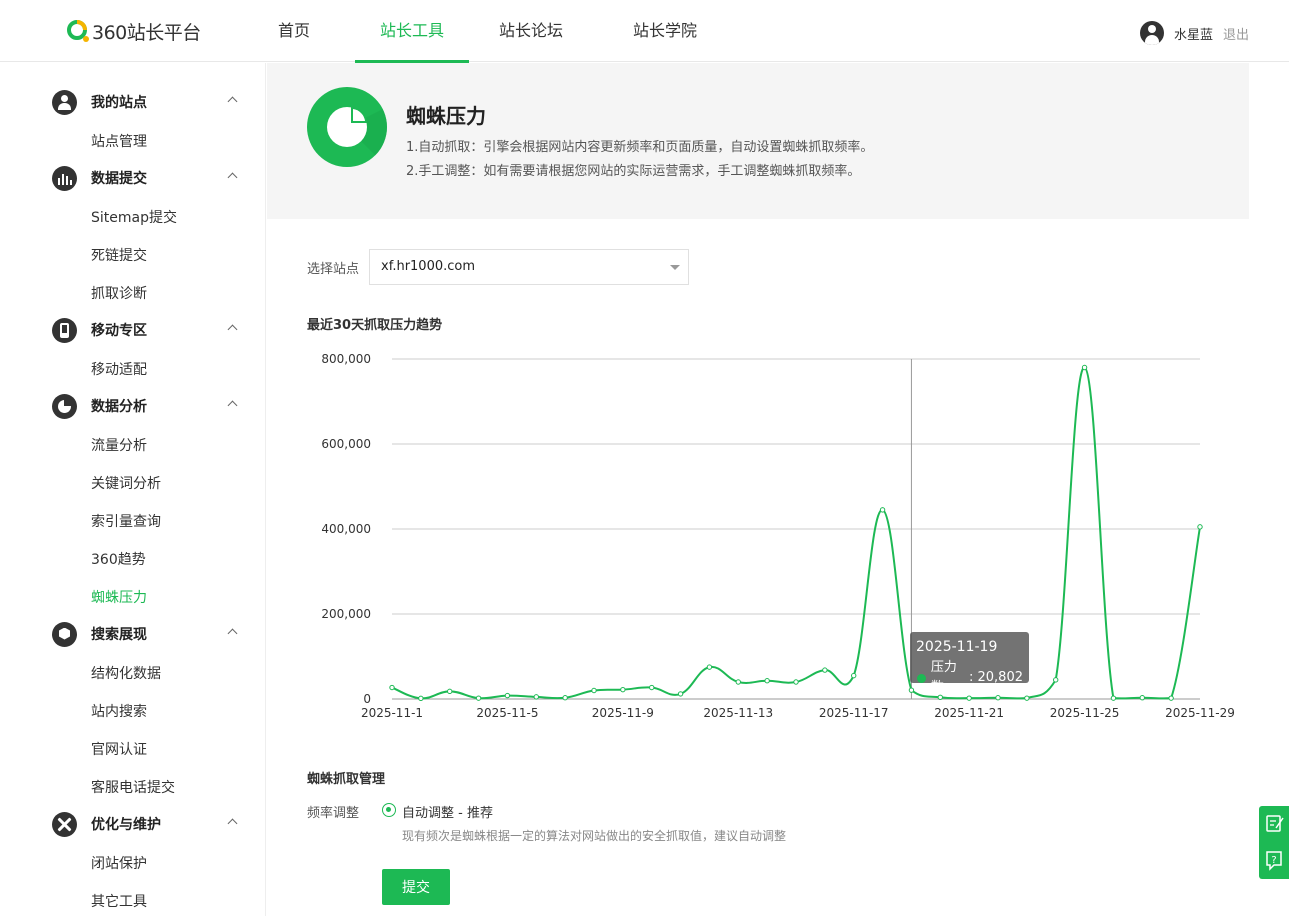 The width and height of the screenshot is (1289, 916). Describe the element at coordinates (446, 116) in the screenshot. I see `page-title: 蜘蛛压力` at that location.